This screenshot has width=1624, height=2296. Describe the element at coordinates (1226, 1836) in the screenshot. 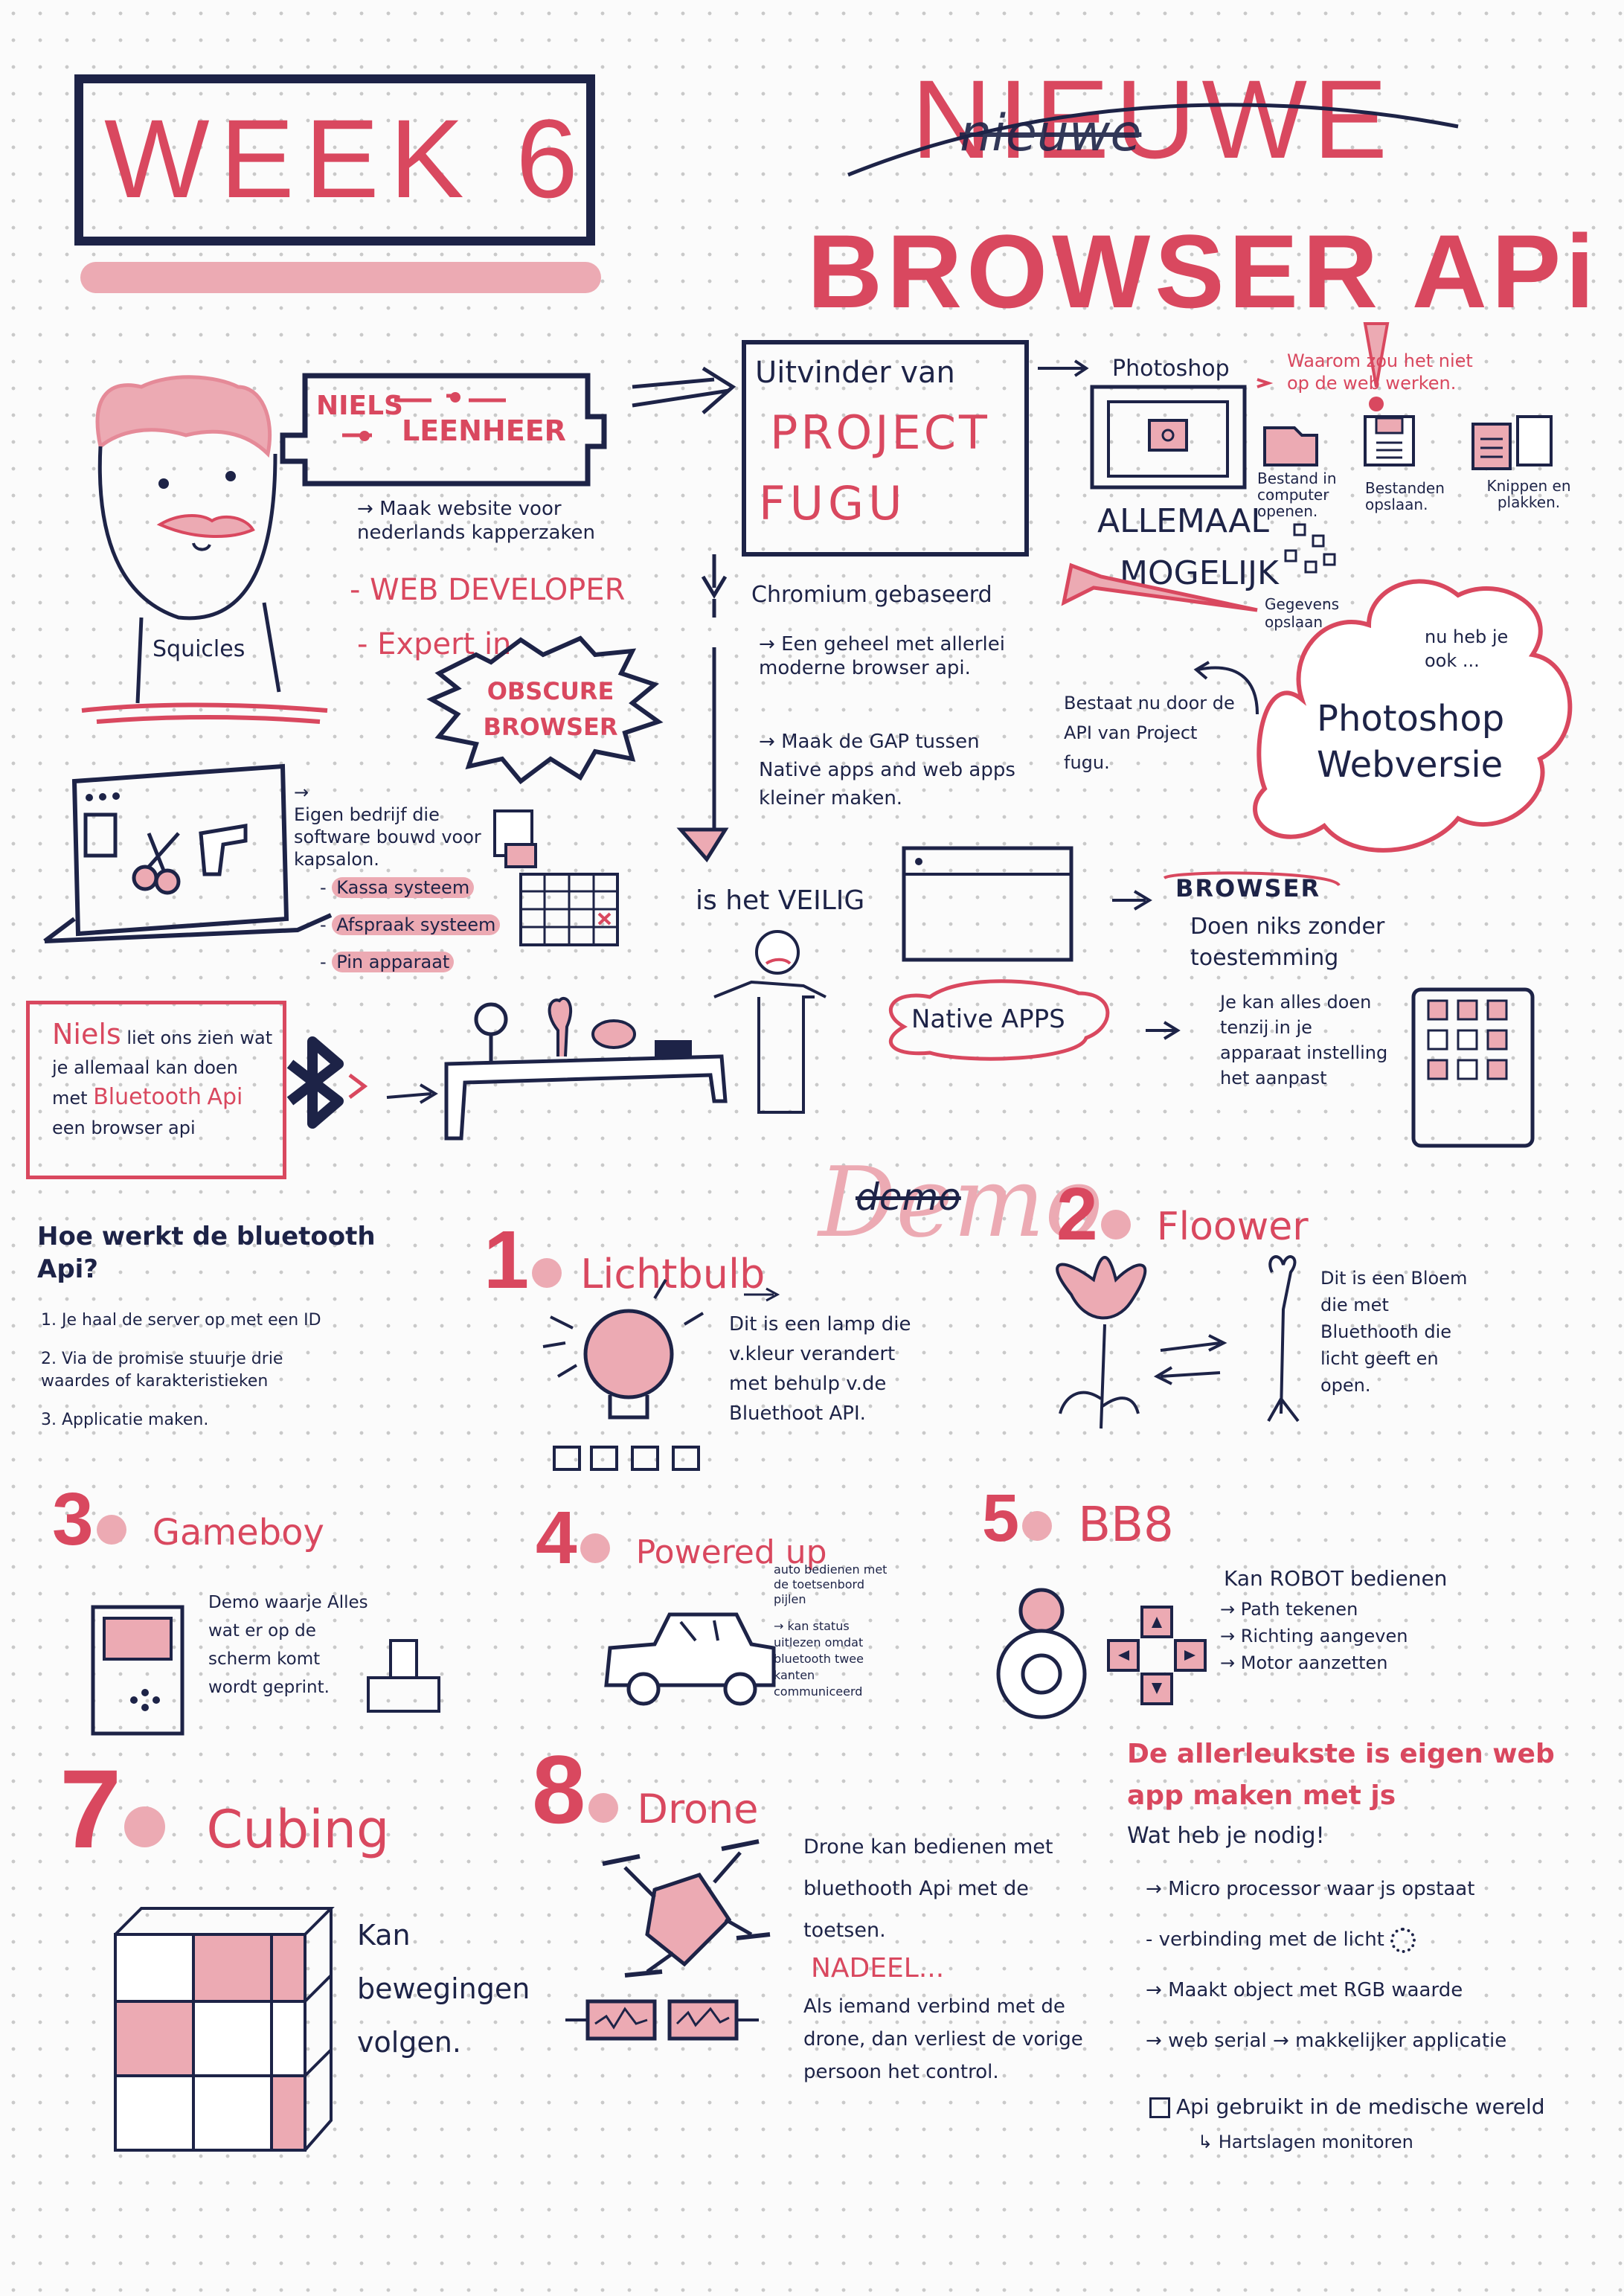

I see `final-need: Wat heb je nodig!` at that location.